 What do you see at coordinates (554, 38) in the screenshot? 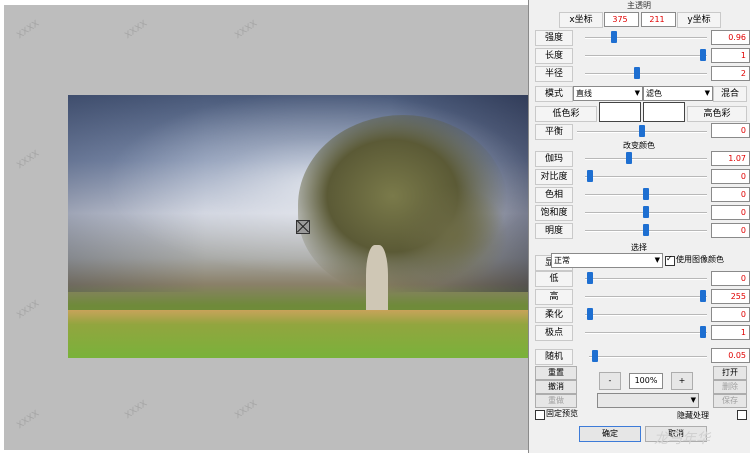
I see `main-label-0: 强度` at bounding box center [554, 38].